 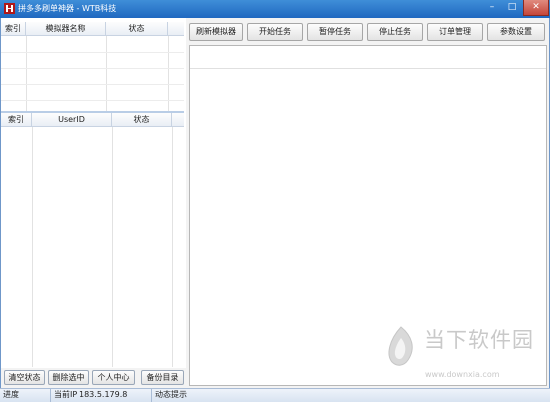 What do you see at coordinates (275, 9) in the screenshot?
I see `title-bar: 拼多多刷单神器 - WTB科技 – □ ✕` at bounding box center [275, 9].